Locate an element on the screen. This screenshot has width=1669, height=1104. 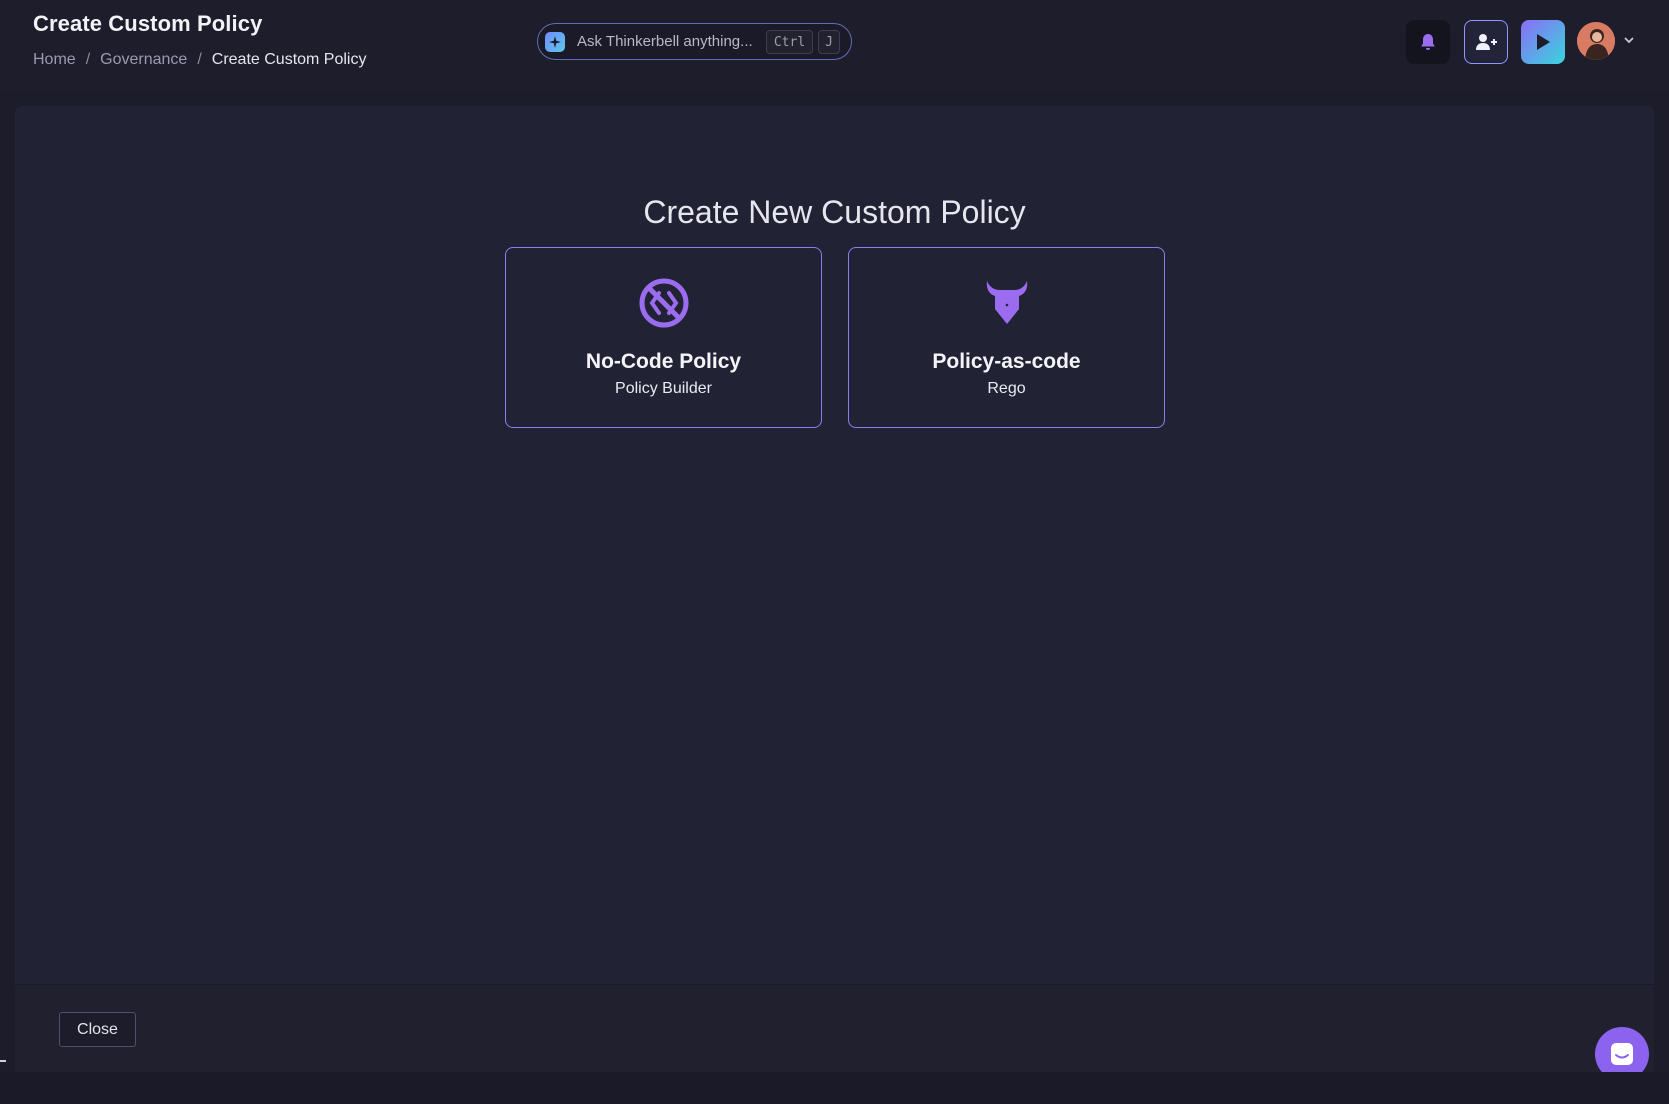
card-subtitle: Policy Builder is located at coordinates (663, 388).